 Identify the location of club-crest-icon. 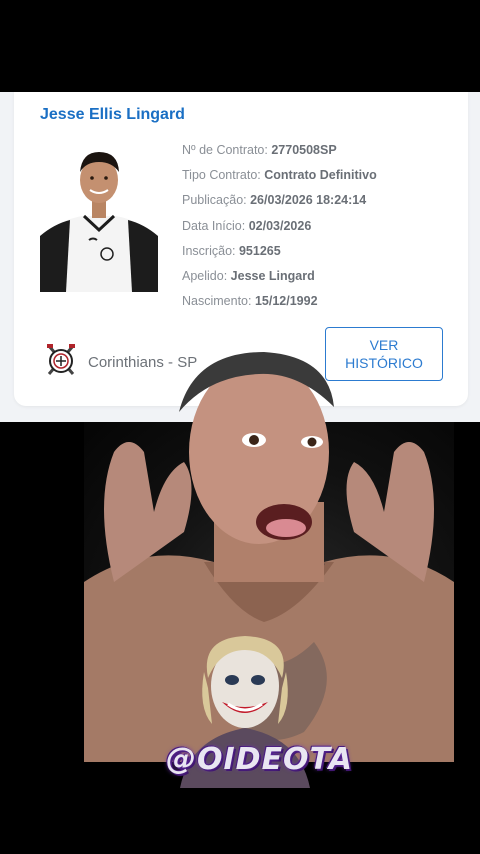
(61, 362).